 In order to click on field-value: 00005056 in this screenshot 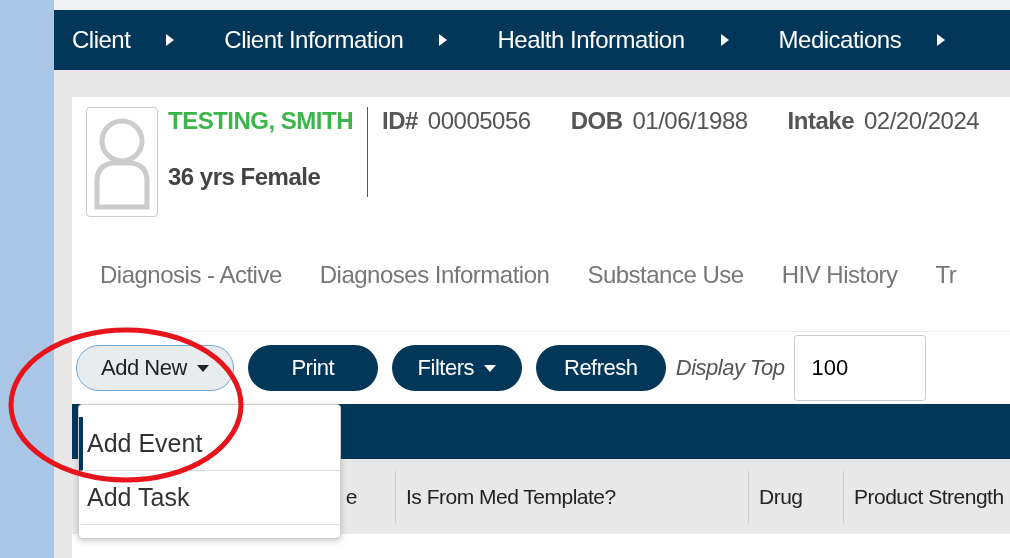, I will do `click(479, 121)`.